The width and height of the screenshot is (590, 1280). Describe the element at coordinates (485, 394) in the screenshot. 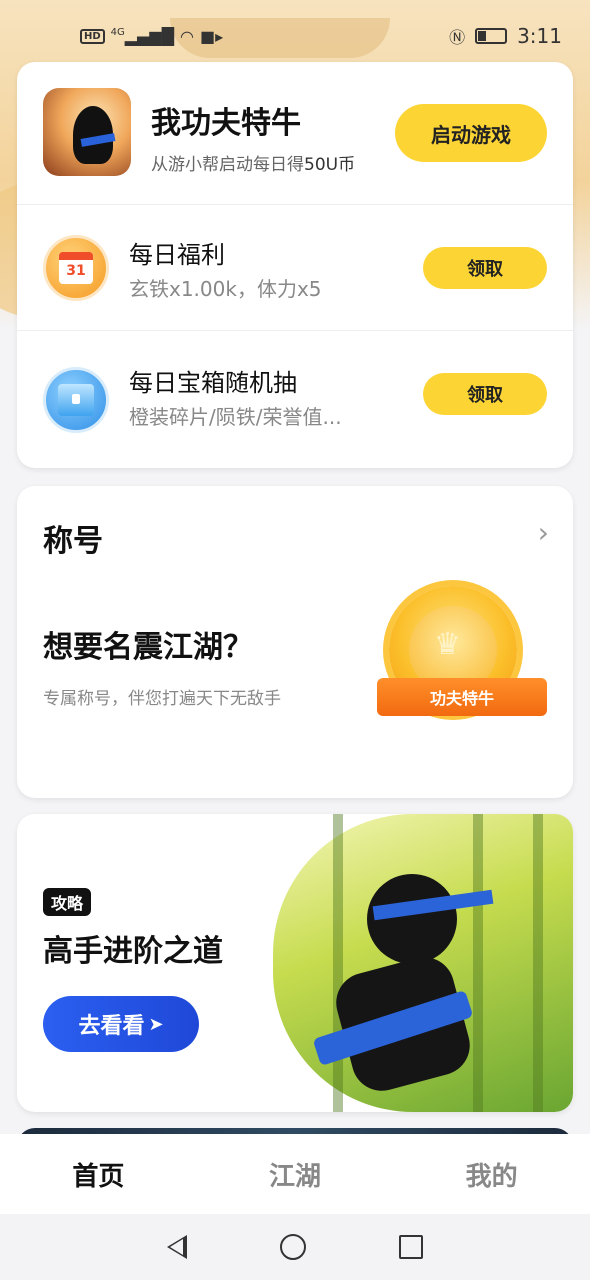

I see `claim-chest-button: 领取` at that location.